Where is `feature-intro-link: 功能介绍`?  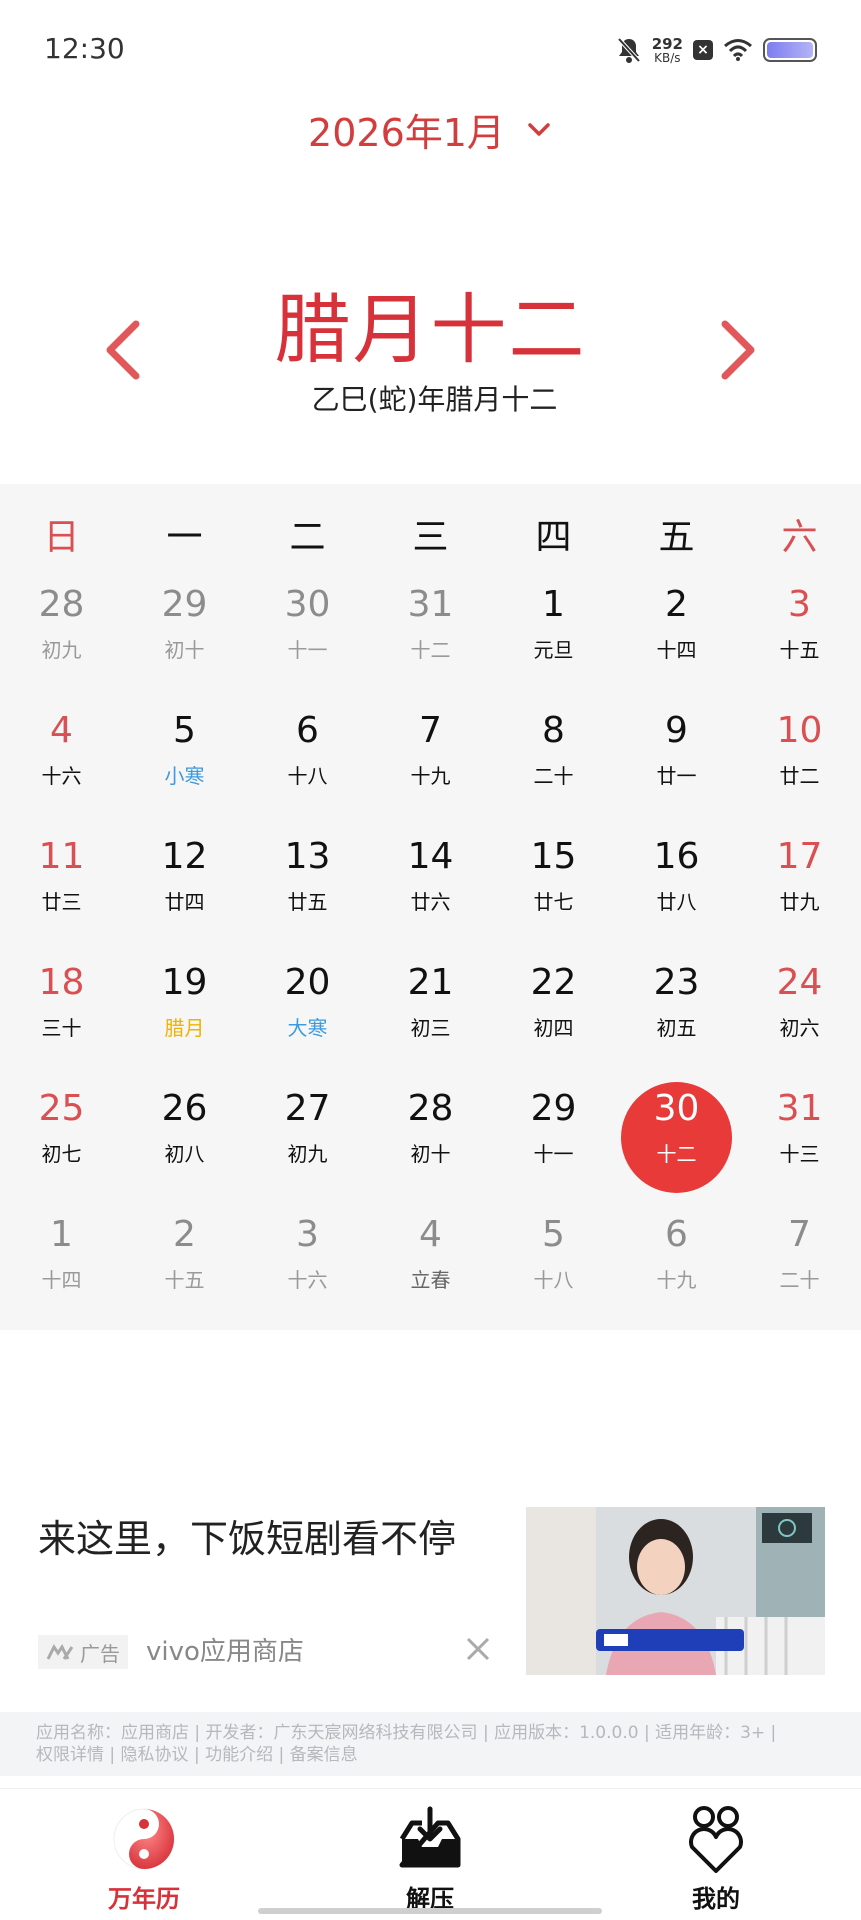
feature-intro-link: 功能介绍 is located at coordinates (239, 1755).